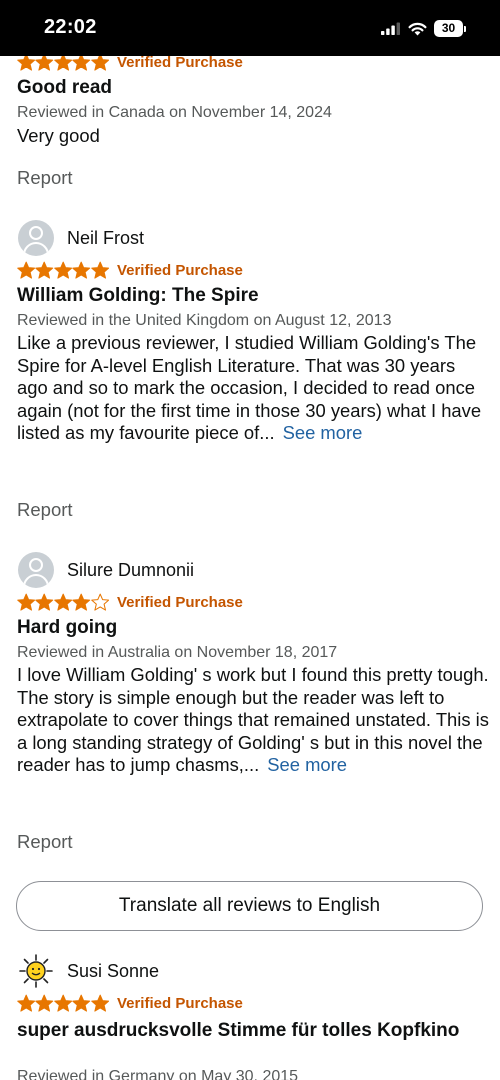 The width and height of the screenshot is (500, 1080). I want to click on reviewer-profile: Susi Sonne, so click(88, 971).